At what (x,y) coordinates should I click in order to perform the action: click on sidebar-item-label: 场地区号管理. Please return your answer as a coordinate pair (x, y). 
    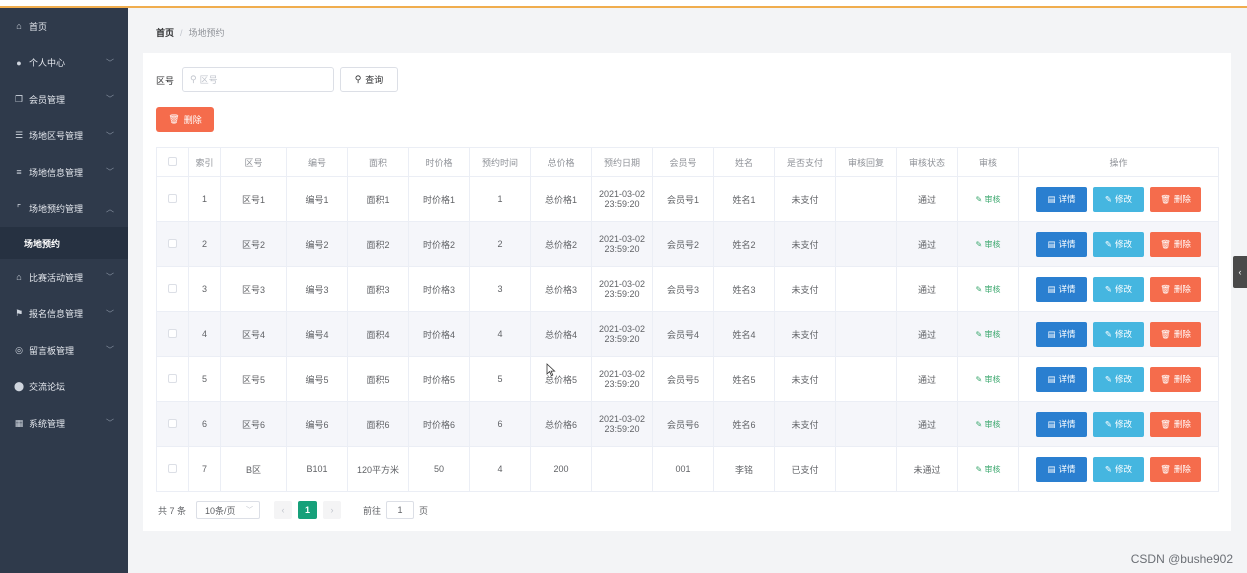
    Looking at the image, I should click on (56, 136).